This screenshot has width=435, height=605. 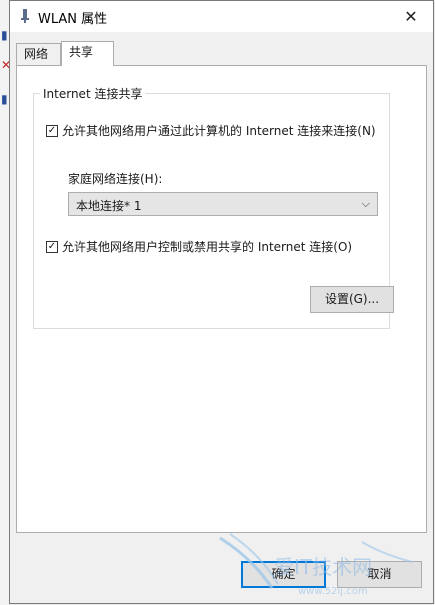 What do you see at coordinates (221, 16) in the screenshot?
I see `title-bar: WLAN 属性 ✕` at bounding box center [221, 16].